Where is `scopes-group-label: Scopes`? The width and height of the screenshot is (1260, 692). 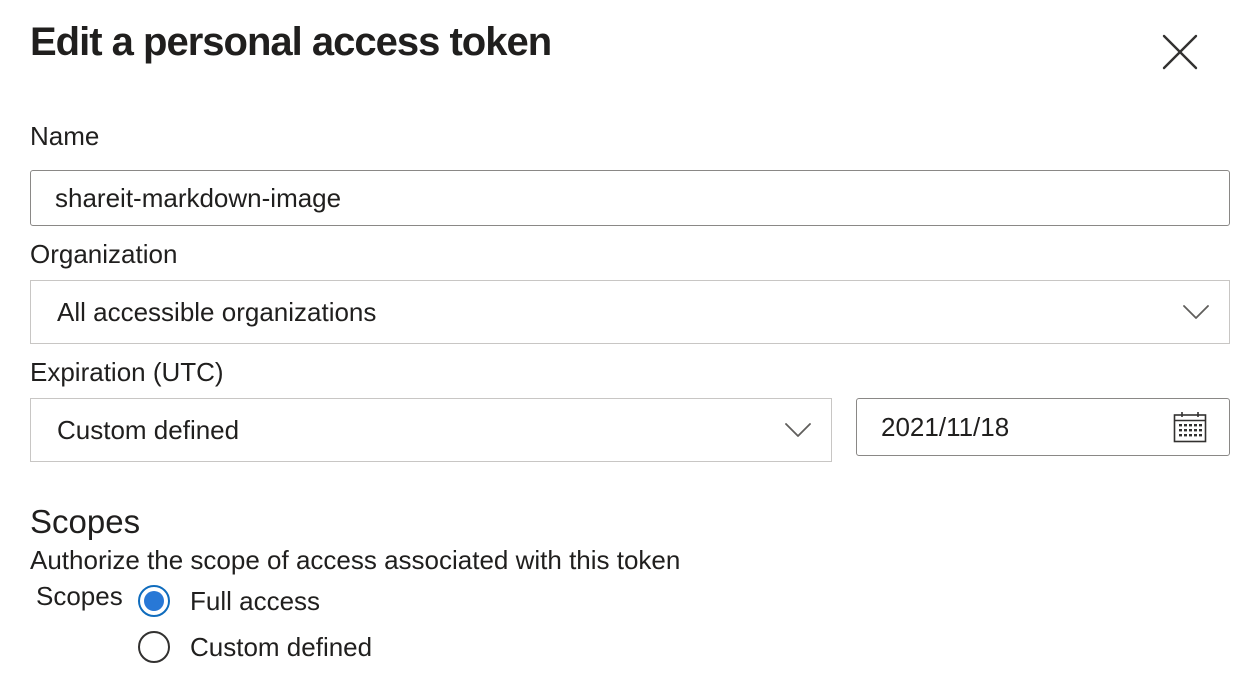 scopes-group-label: Scopes is located at coordinates (79, 596).